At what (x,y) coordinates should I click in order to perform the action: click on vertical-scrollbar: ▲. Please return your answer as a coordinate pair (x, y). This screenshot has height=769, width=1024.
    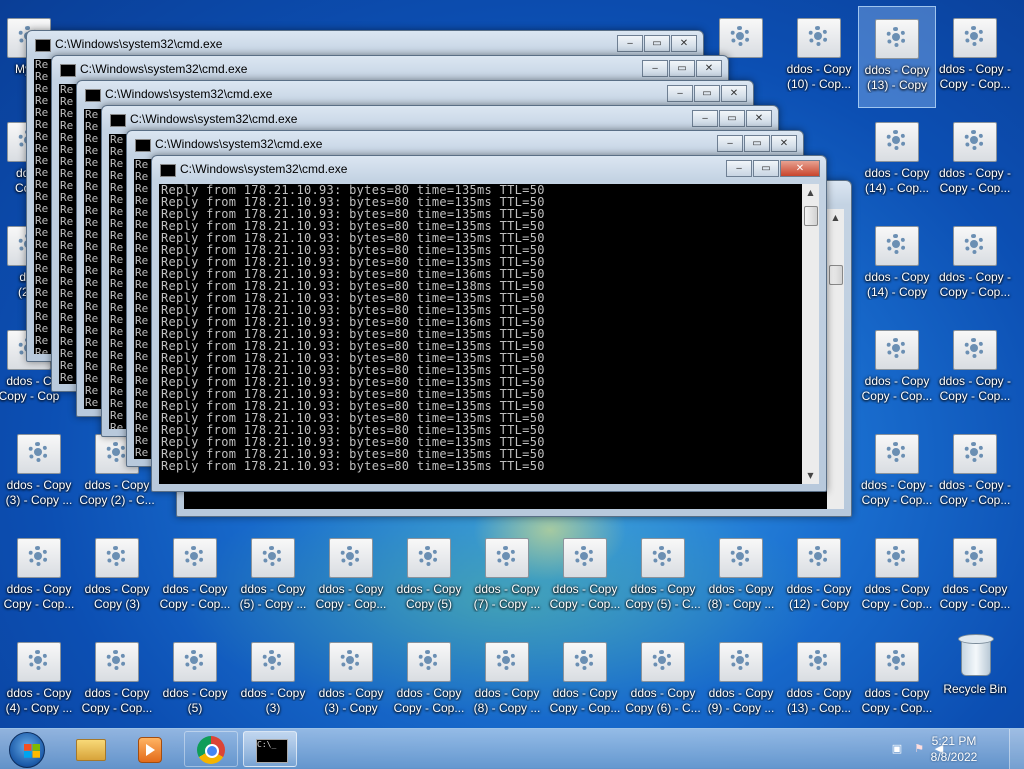
    Looking at the image, I should click on (835, 359).